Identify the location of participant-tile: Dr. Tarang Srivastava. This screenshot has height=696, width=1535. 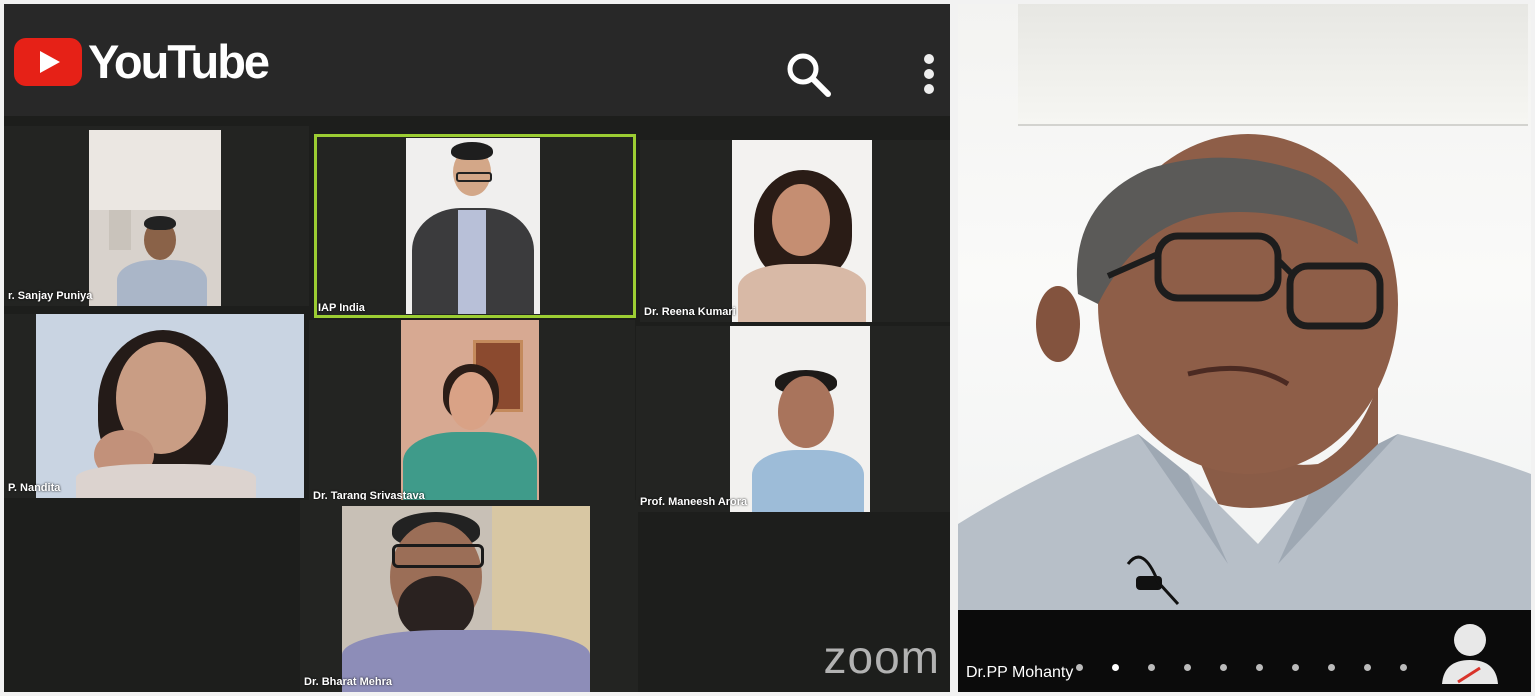
(472, 413).